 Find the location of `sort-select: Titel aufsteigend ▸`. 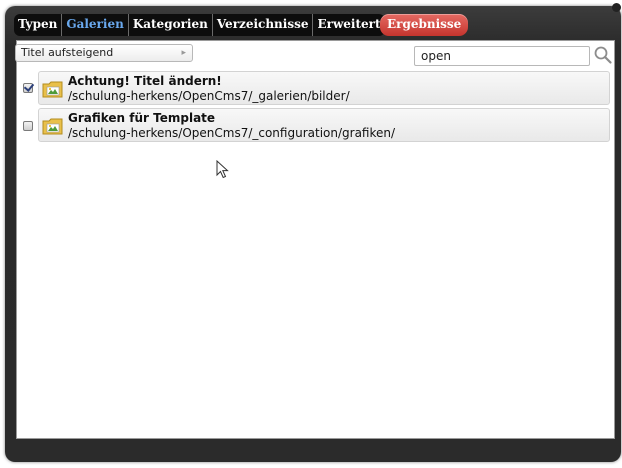

sort-select: Titel aufsteigend ▸ is located at coordinates (104, 53).